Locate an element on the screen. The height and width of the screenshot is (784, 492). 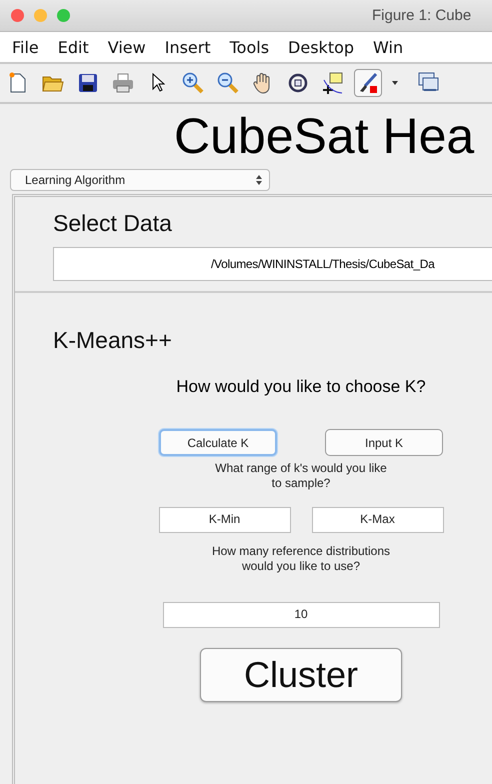
algorithm-dropdown: Learning Algorithm is located at coordinates (140, 180).